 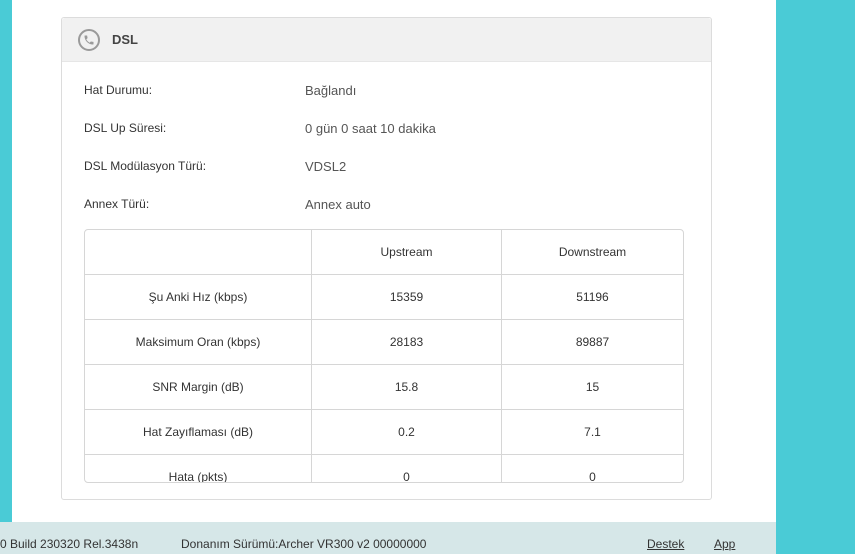 What do you see at coordinates (198, 468) in the screenshot?
I see `table-cell: Hata (pkts)` at bounding box center [198, 468].